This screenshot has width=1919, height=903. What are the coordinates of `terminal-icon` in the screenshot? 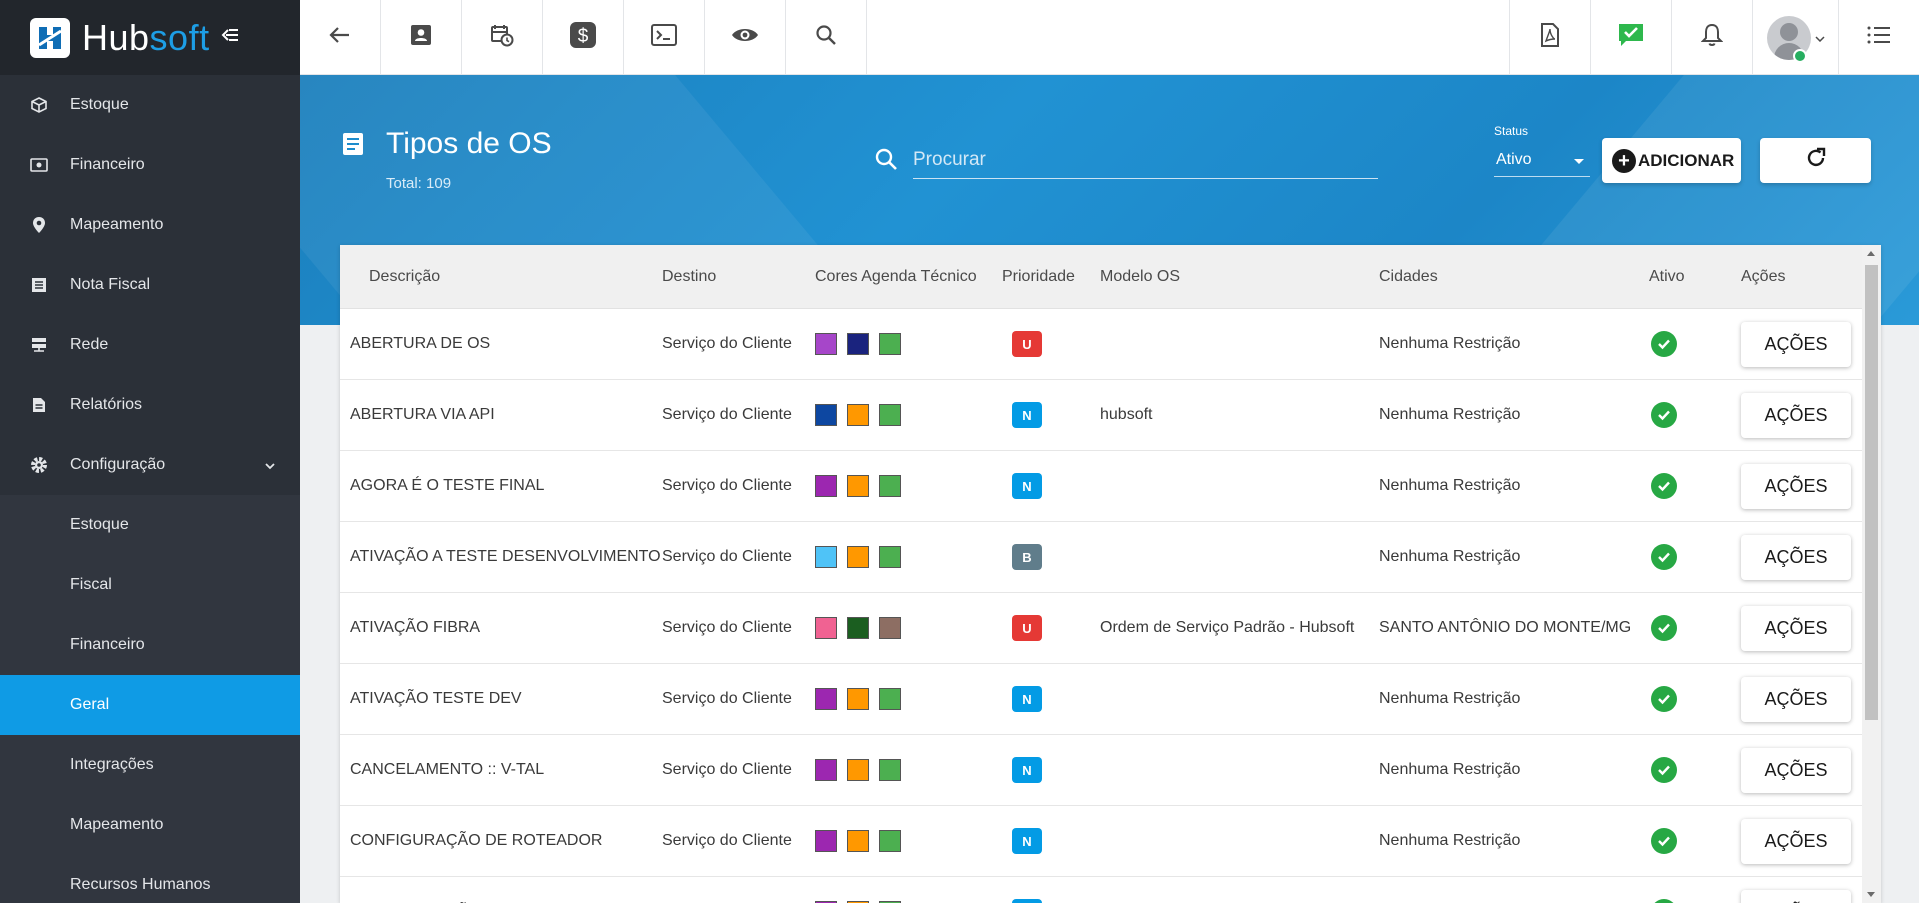 It's located at (664, 37).